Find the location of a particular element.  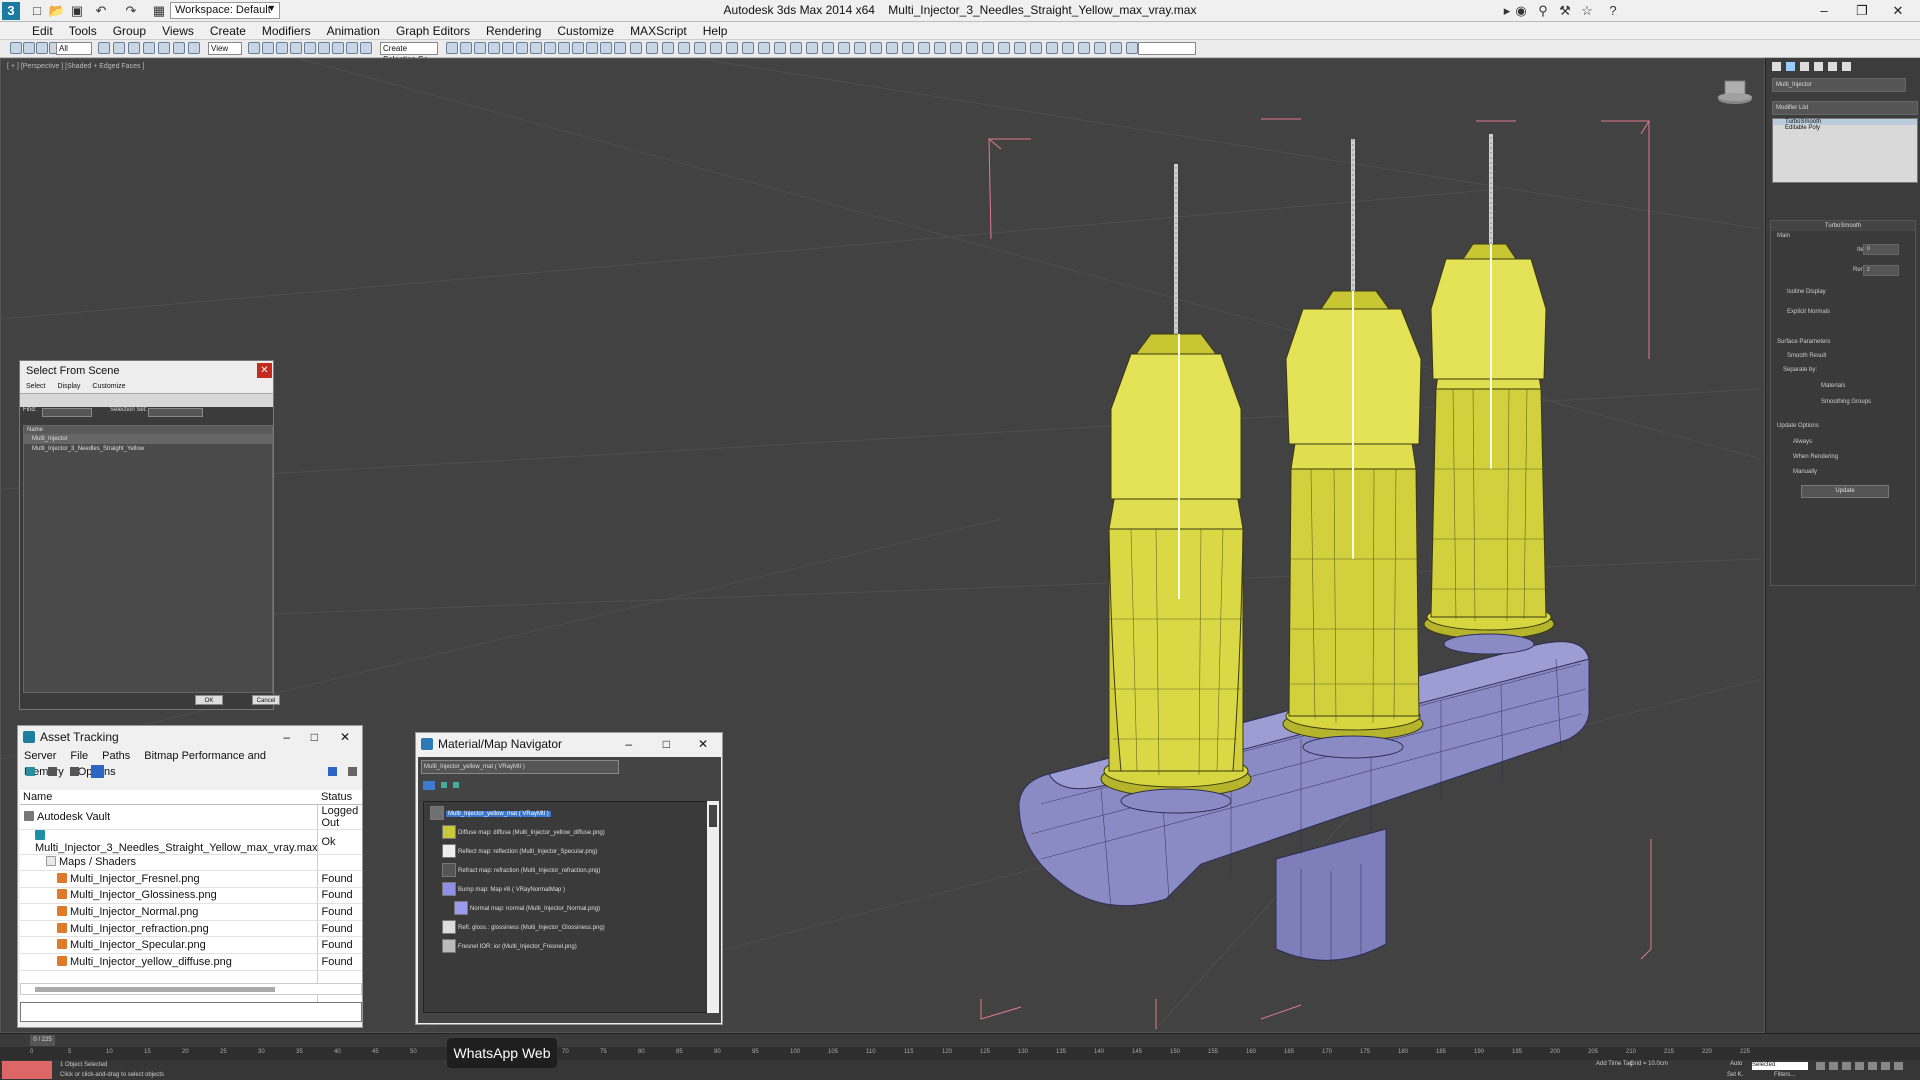

time-slider: 0 / 225 is located at coordinates (960, 1040).